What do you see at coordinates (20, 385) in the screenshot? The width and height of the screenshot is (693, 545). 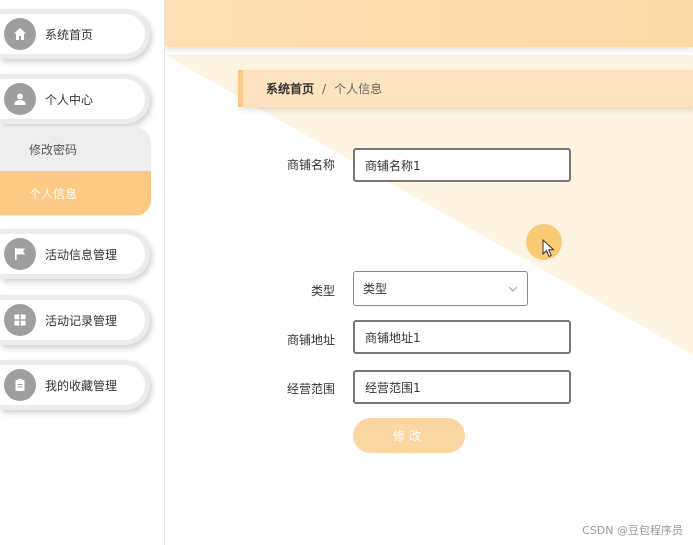 I see `clipboard-icon` at bounding box center [20, 385].